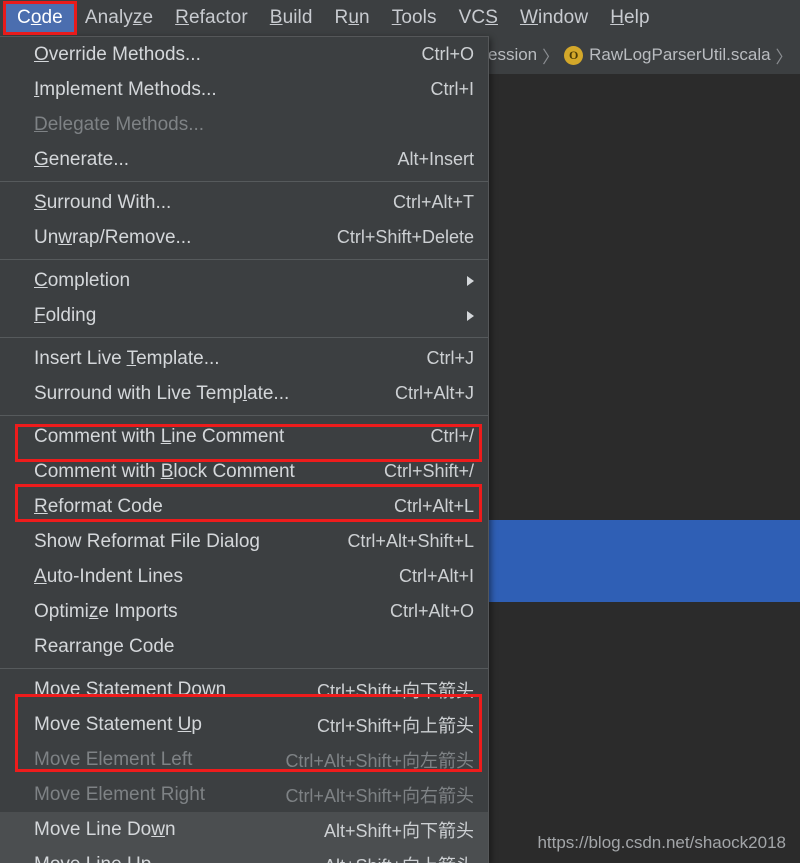 This screenshot has height=863, width=800. What do you see at coordinates (452, 89) in the screenshot?
I see `menu-item-shortcut: Ctrl+I` at bounding box center [452, 89].